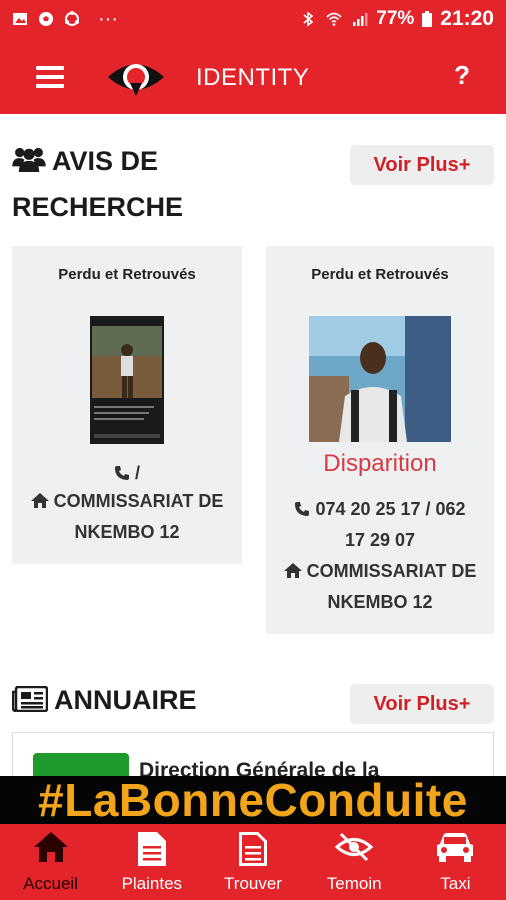 The height and width of the screenshot is (900, 506). Describe the element at coordinates (354, 883) in the screenshot. I see `nav-label: Temoin` at that location.